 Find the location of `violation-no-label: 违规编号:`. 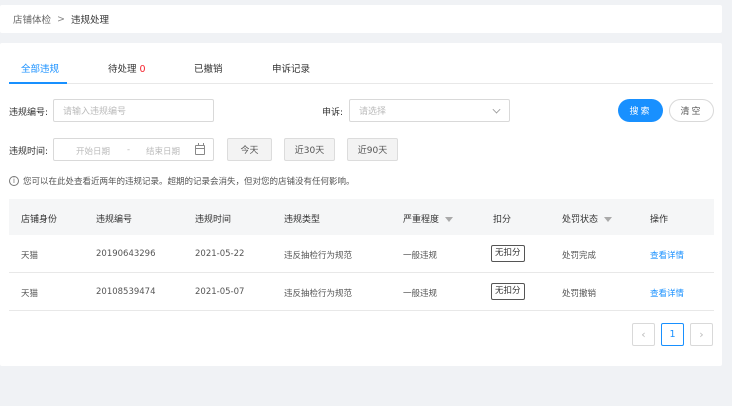

violation-no-label: 违规编号: is located at coordinates (29, 113).